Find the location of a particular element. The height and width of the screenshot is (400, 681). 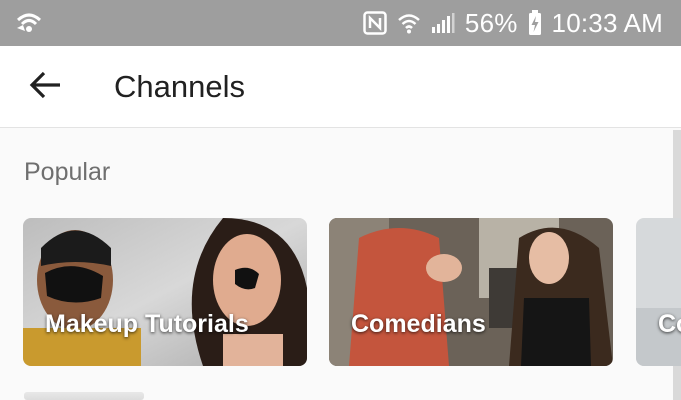

section-title-popular: Popular is located at coordinates (67, 172).